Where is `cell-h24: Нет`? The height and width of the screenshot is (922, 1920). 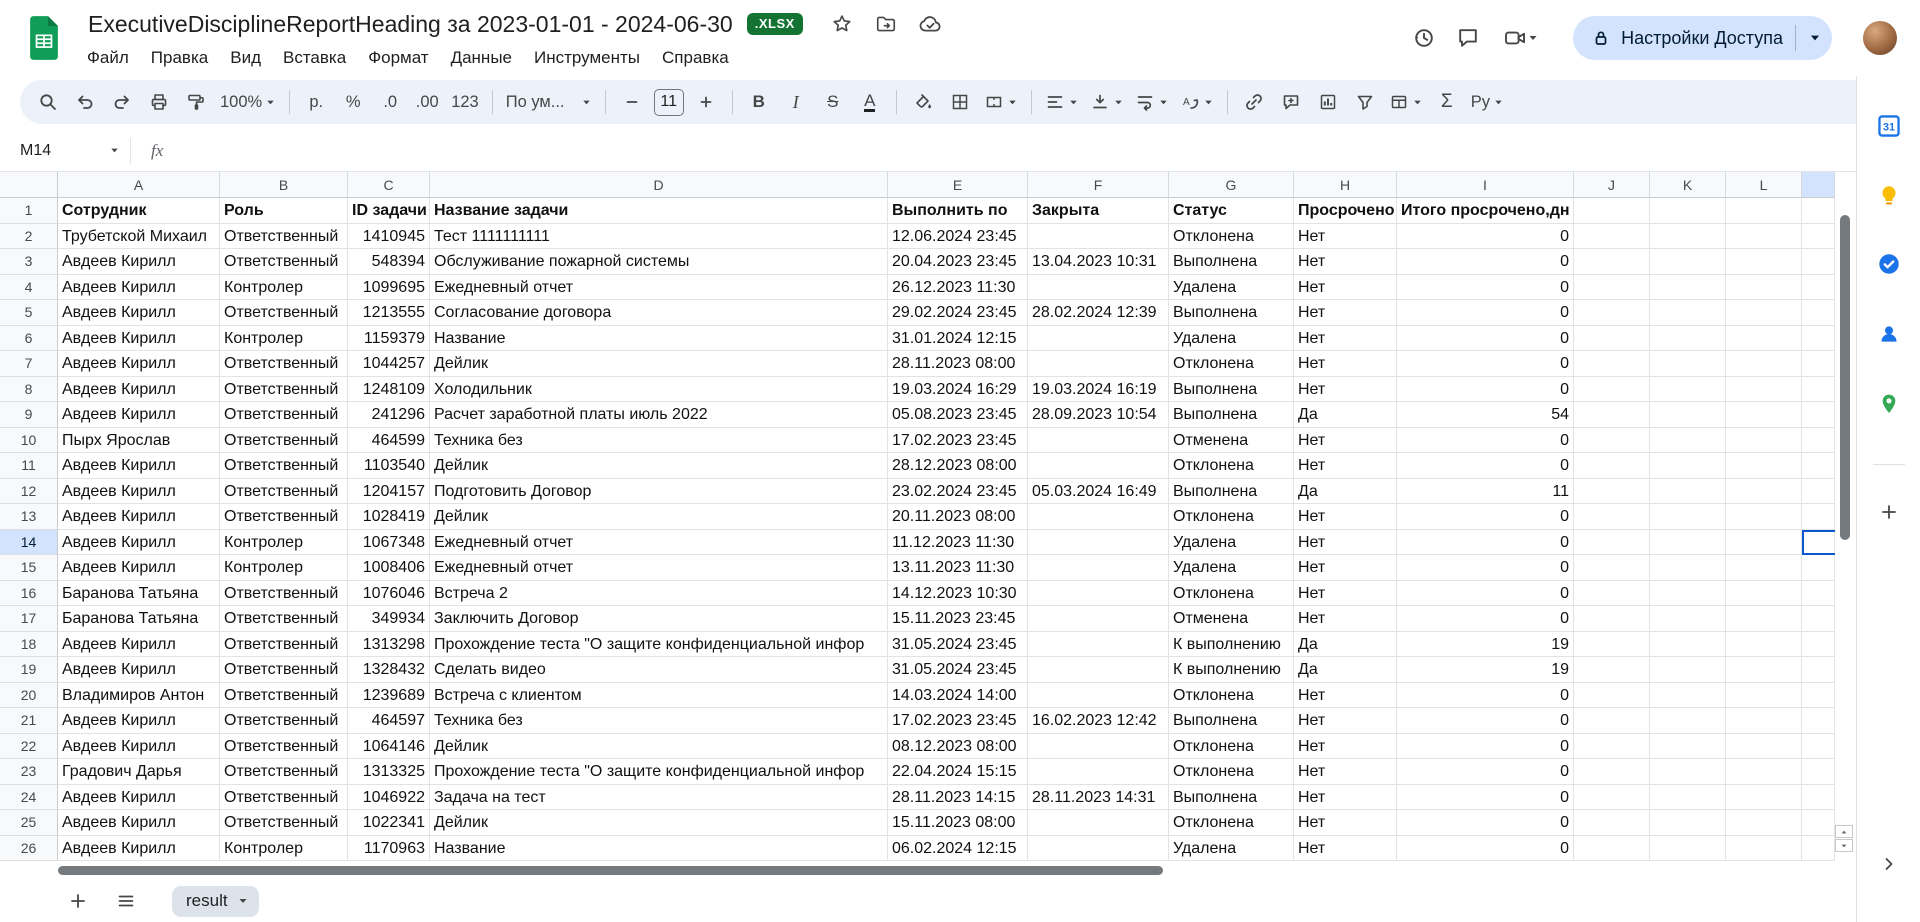 cell-h24: Нет is located at coordinates (1345, 797).